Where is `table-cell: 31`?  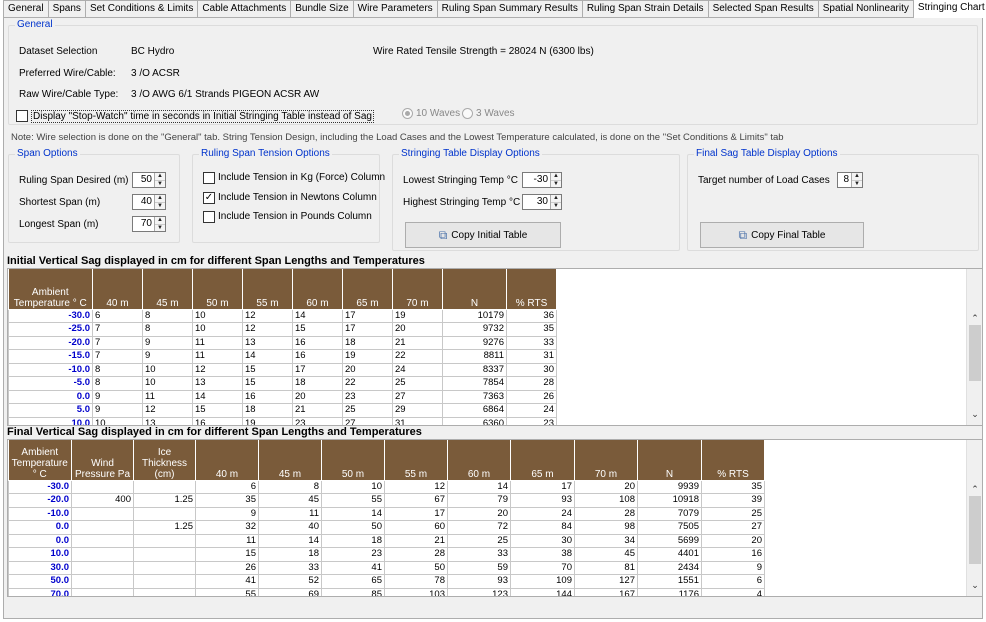 table-cell: 31 is located at coordinates (531, 356).